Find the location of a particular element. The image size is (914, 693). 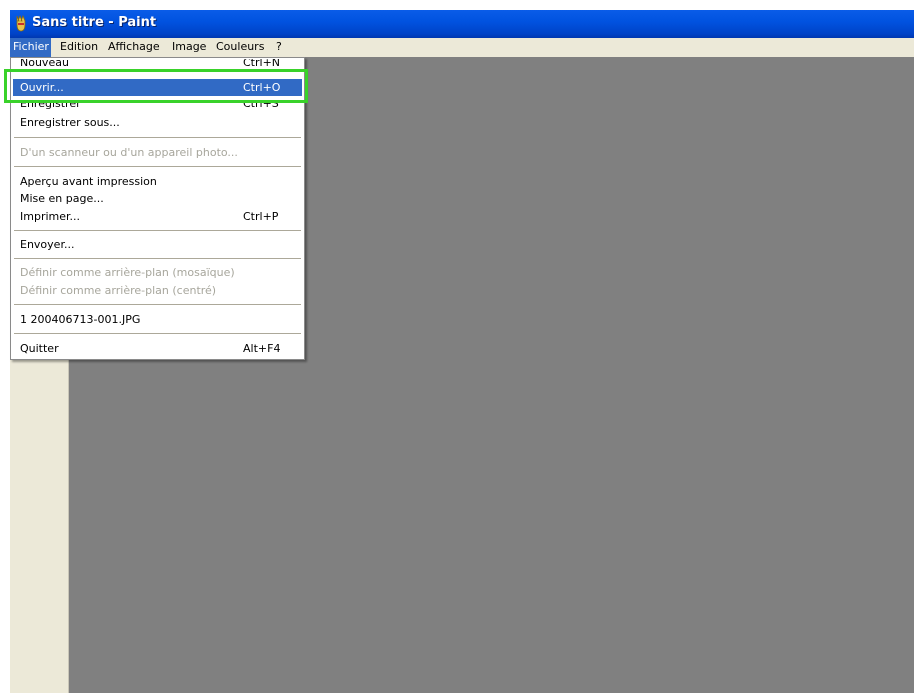

menu-couleurs: Couleurs is located at coordinates (240, 47).